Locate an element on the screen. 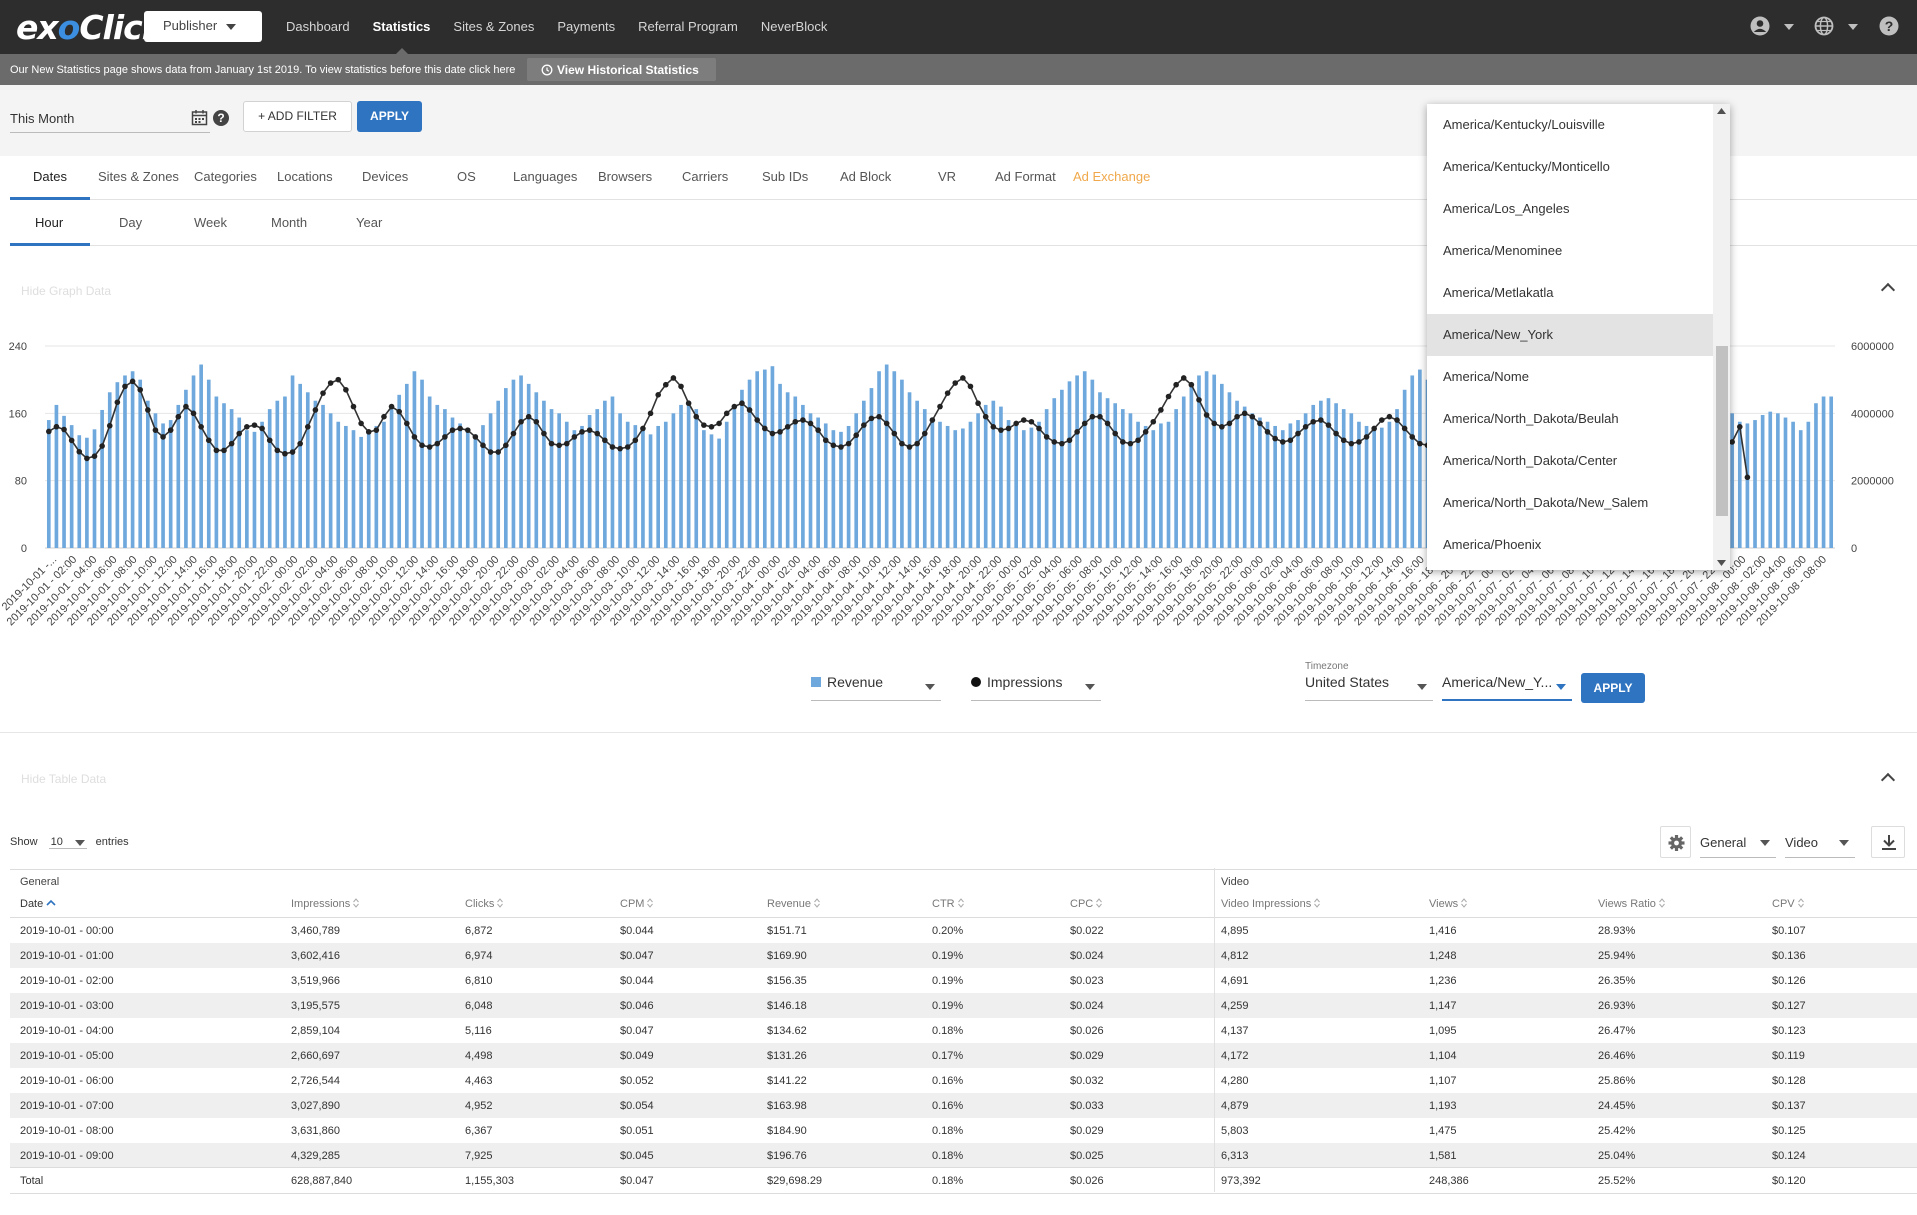  tab-ad-exchange: Ad Exchange is located at coordinates (1111, 176).